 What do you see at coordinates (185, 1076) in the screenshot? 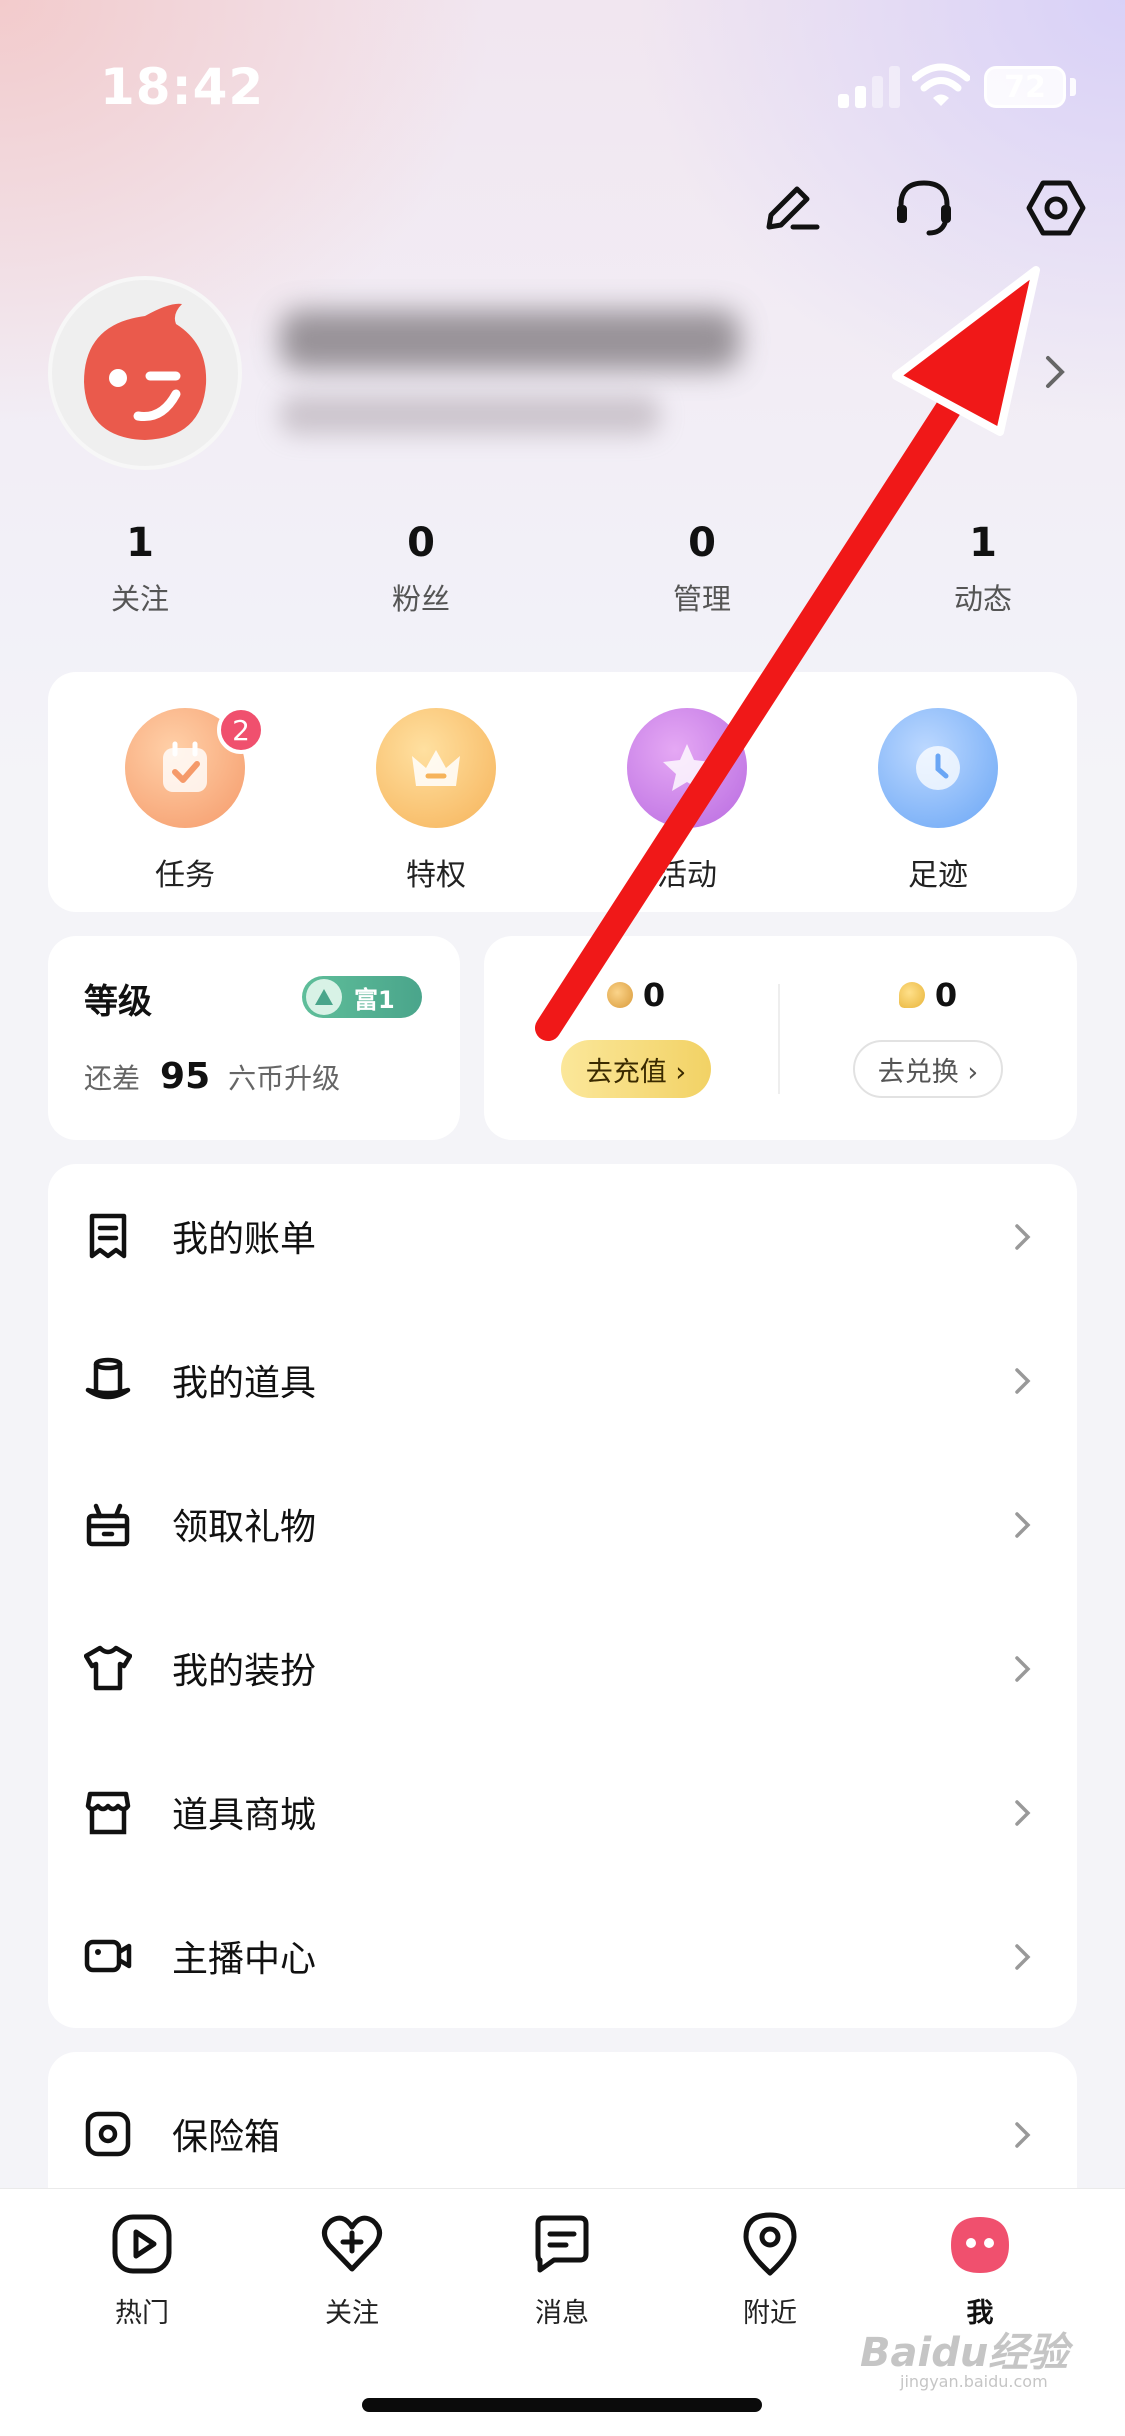
I see `level-amount: 95` at bounding box center [185, 1076].